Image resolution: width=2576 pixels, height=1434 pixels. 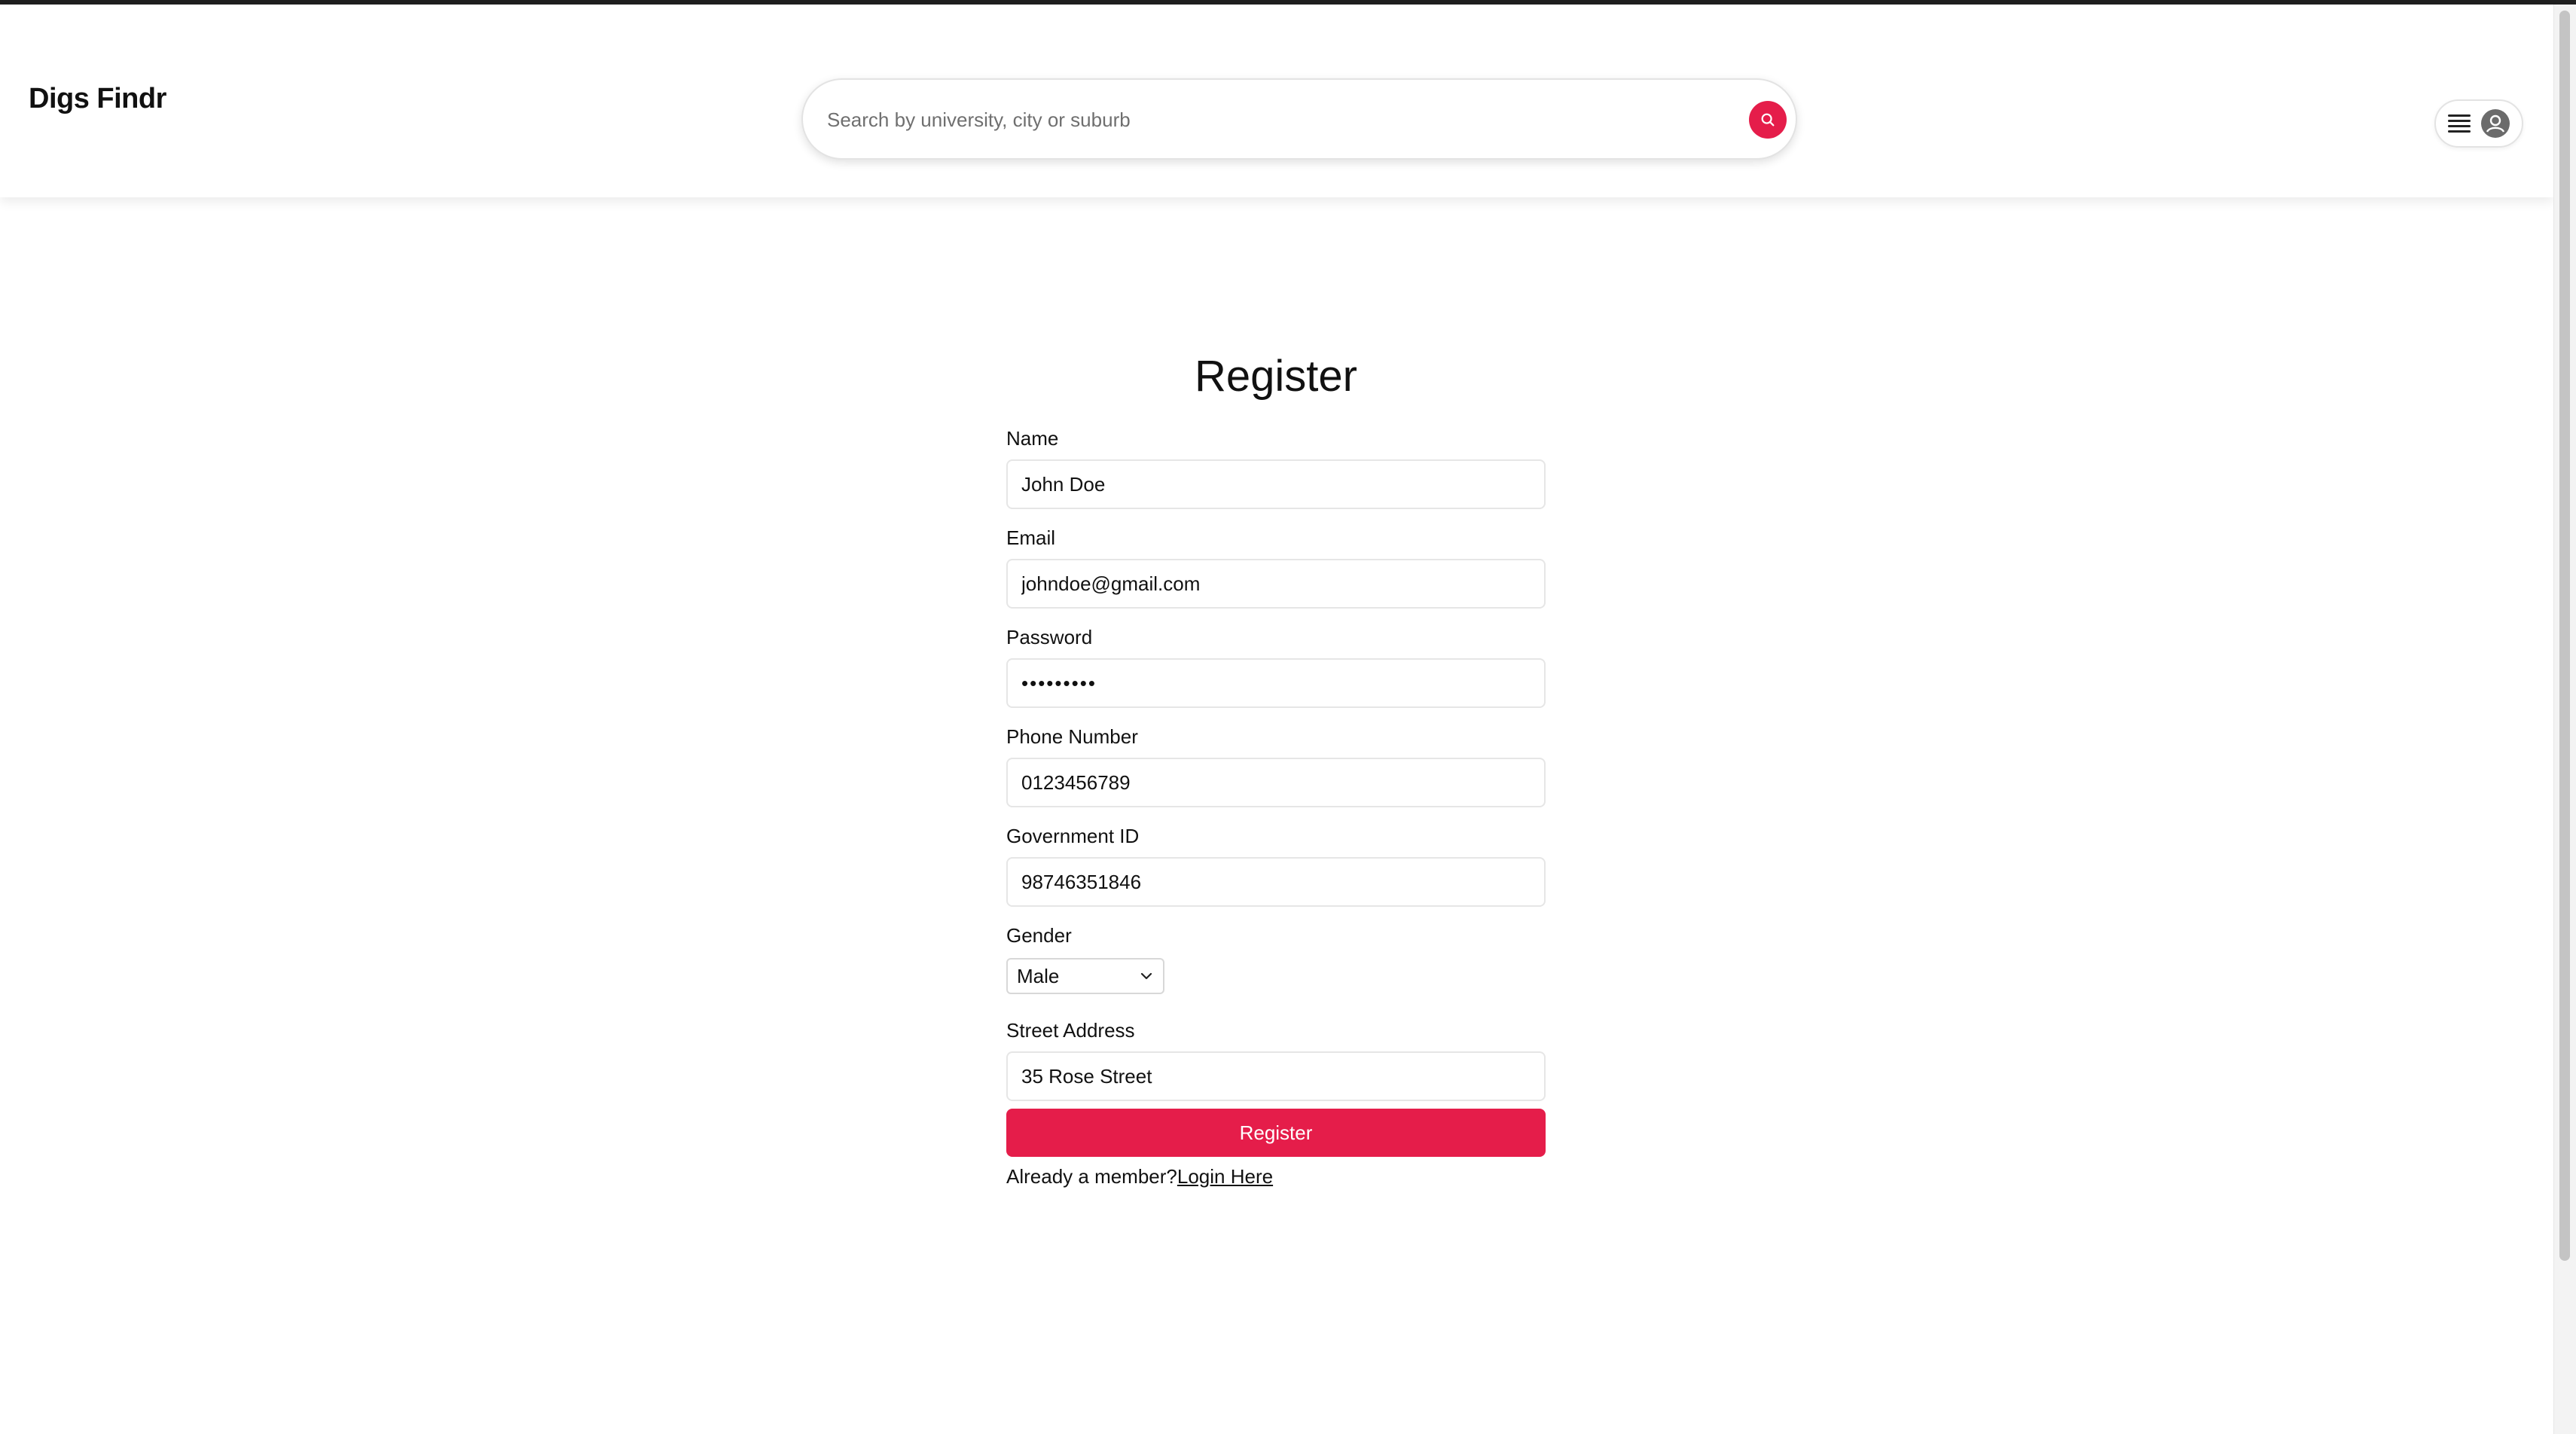 What do you see at coordinates (1146, 976) in the screenshot?
I see `chevron-down-icon` at bounding box center [1146, 976].